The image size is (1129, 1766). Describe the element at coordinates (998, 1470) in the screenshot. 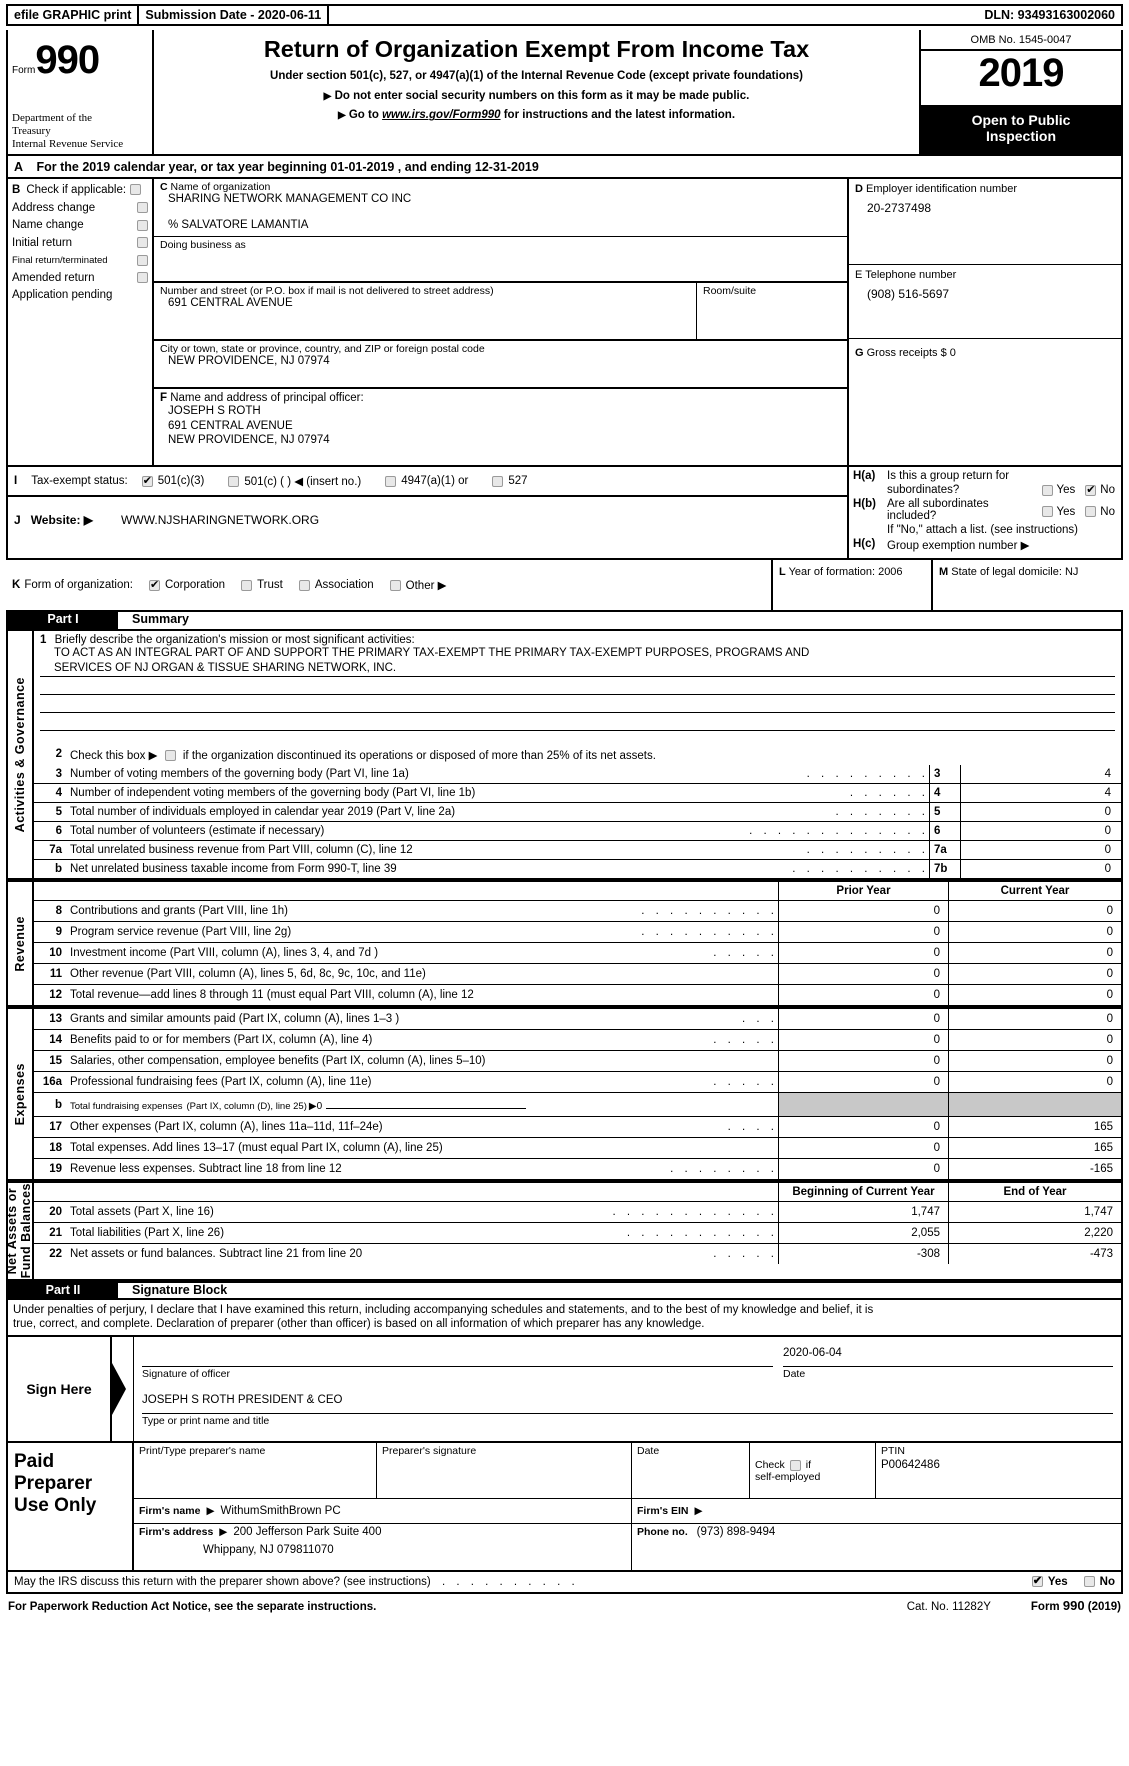

I see `preparer-ptin-cell: PTIN P00642486` at that location.